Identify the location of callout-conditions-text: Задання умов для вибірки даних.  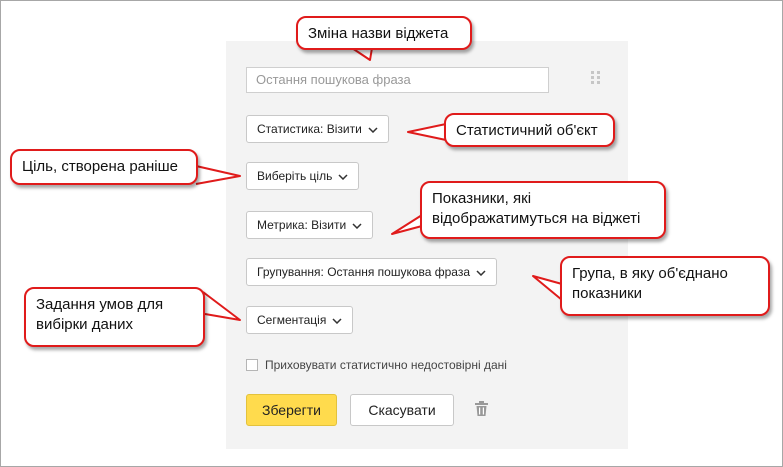
(100, 314).